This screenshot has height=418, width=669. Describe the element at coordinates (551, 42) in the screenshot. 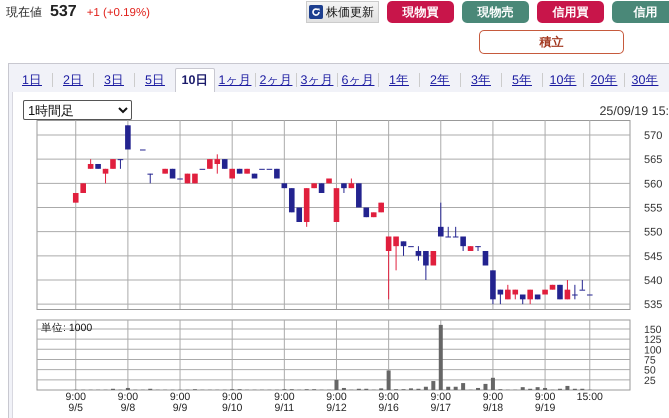

I see `accumulate-button: 積立` at that location.